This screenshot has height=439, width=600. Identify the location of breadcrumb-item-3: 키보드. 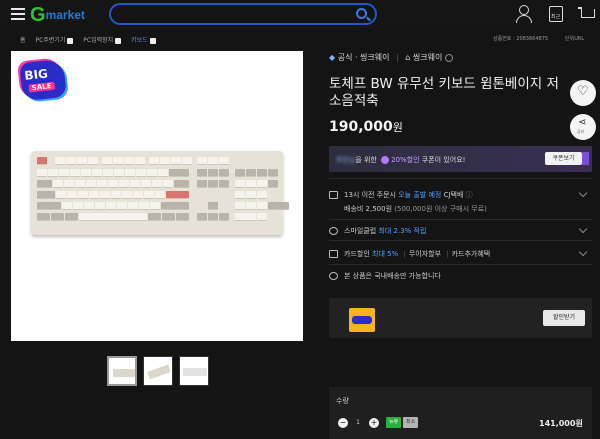
(143, 40).